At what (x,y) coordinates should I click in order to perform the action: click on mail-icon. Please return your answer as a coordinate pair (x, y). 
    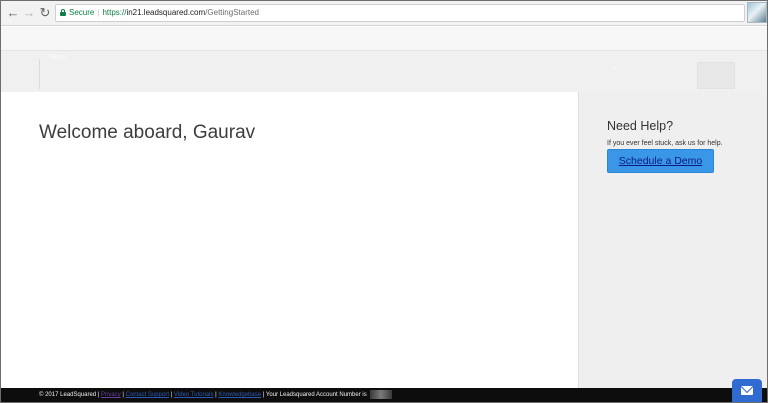
    Looking at the image, I should click on (747, 390).